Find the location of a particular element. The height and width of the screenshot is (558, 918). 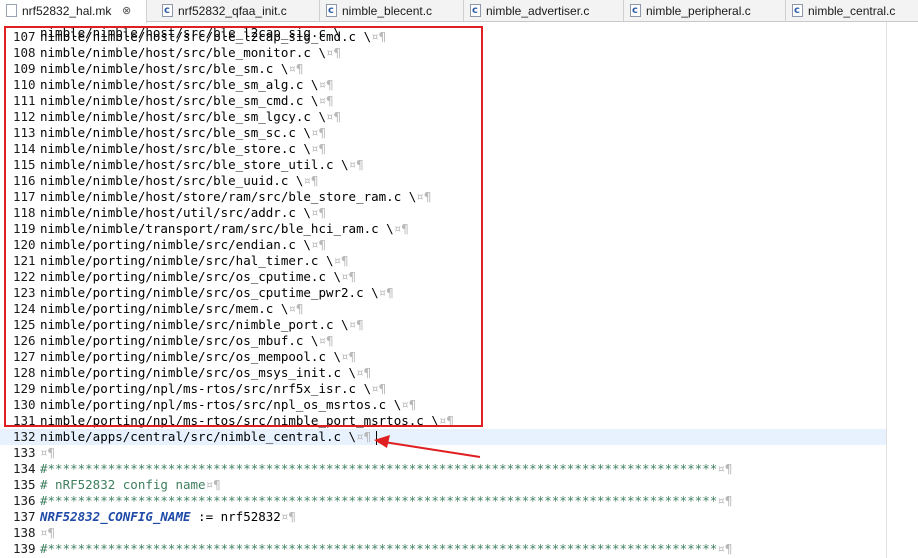

tab-label: nimble_central.c is located at coordinates (852, 11).